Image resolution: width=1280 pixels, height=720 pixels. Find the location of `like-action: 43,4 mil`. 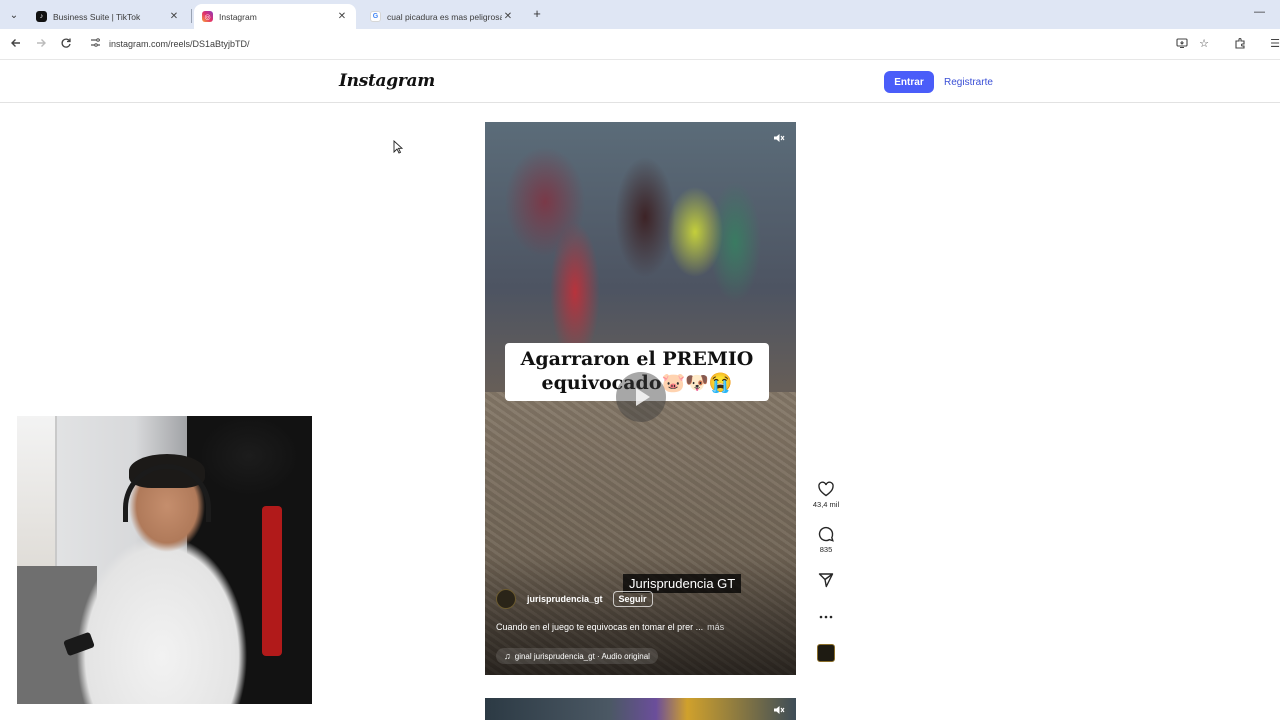

like-action: 43,4 mil is located at coordinates (826, 494).